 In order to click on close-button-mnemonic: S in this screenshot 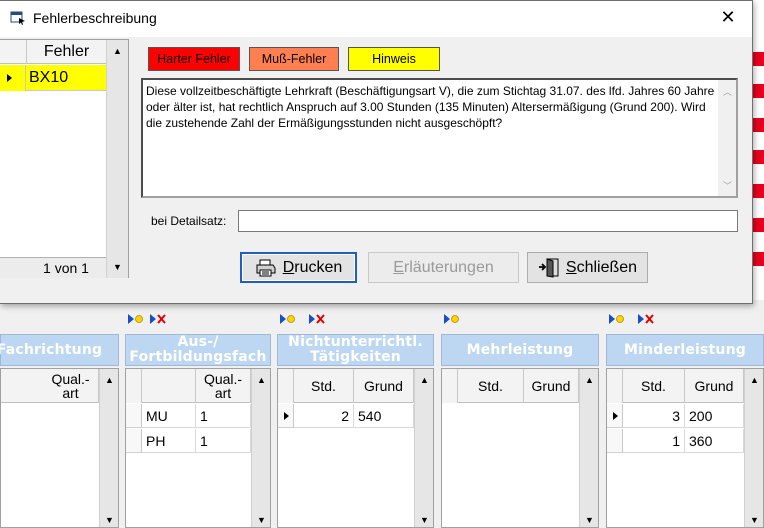, I will do `click(571, 267)`.